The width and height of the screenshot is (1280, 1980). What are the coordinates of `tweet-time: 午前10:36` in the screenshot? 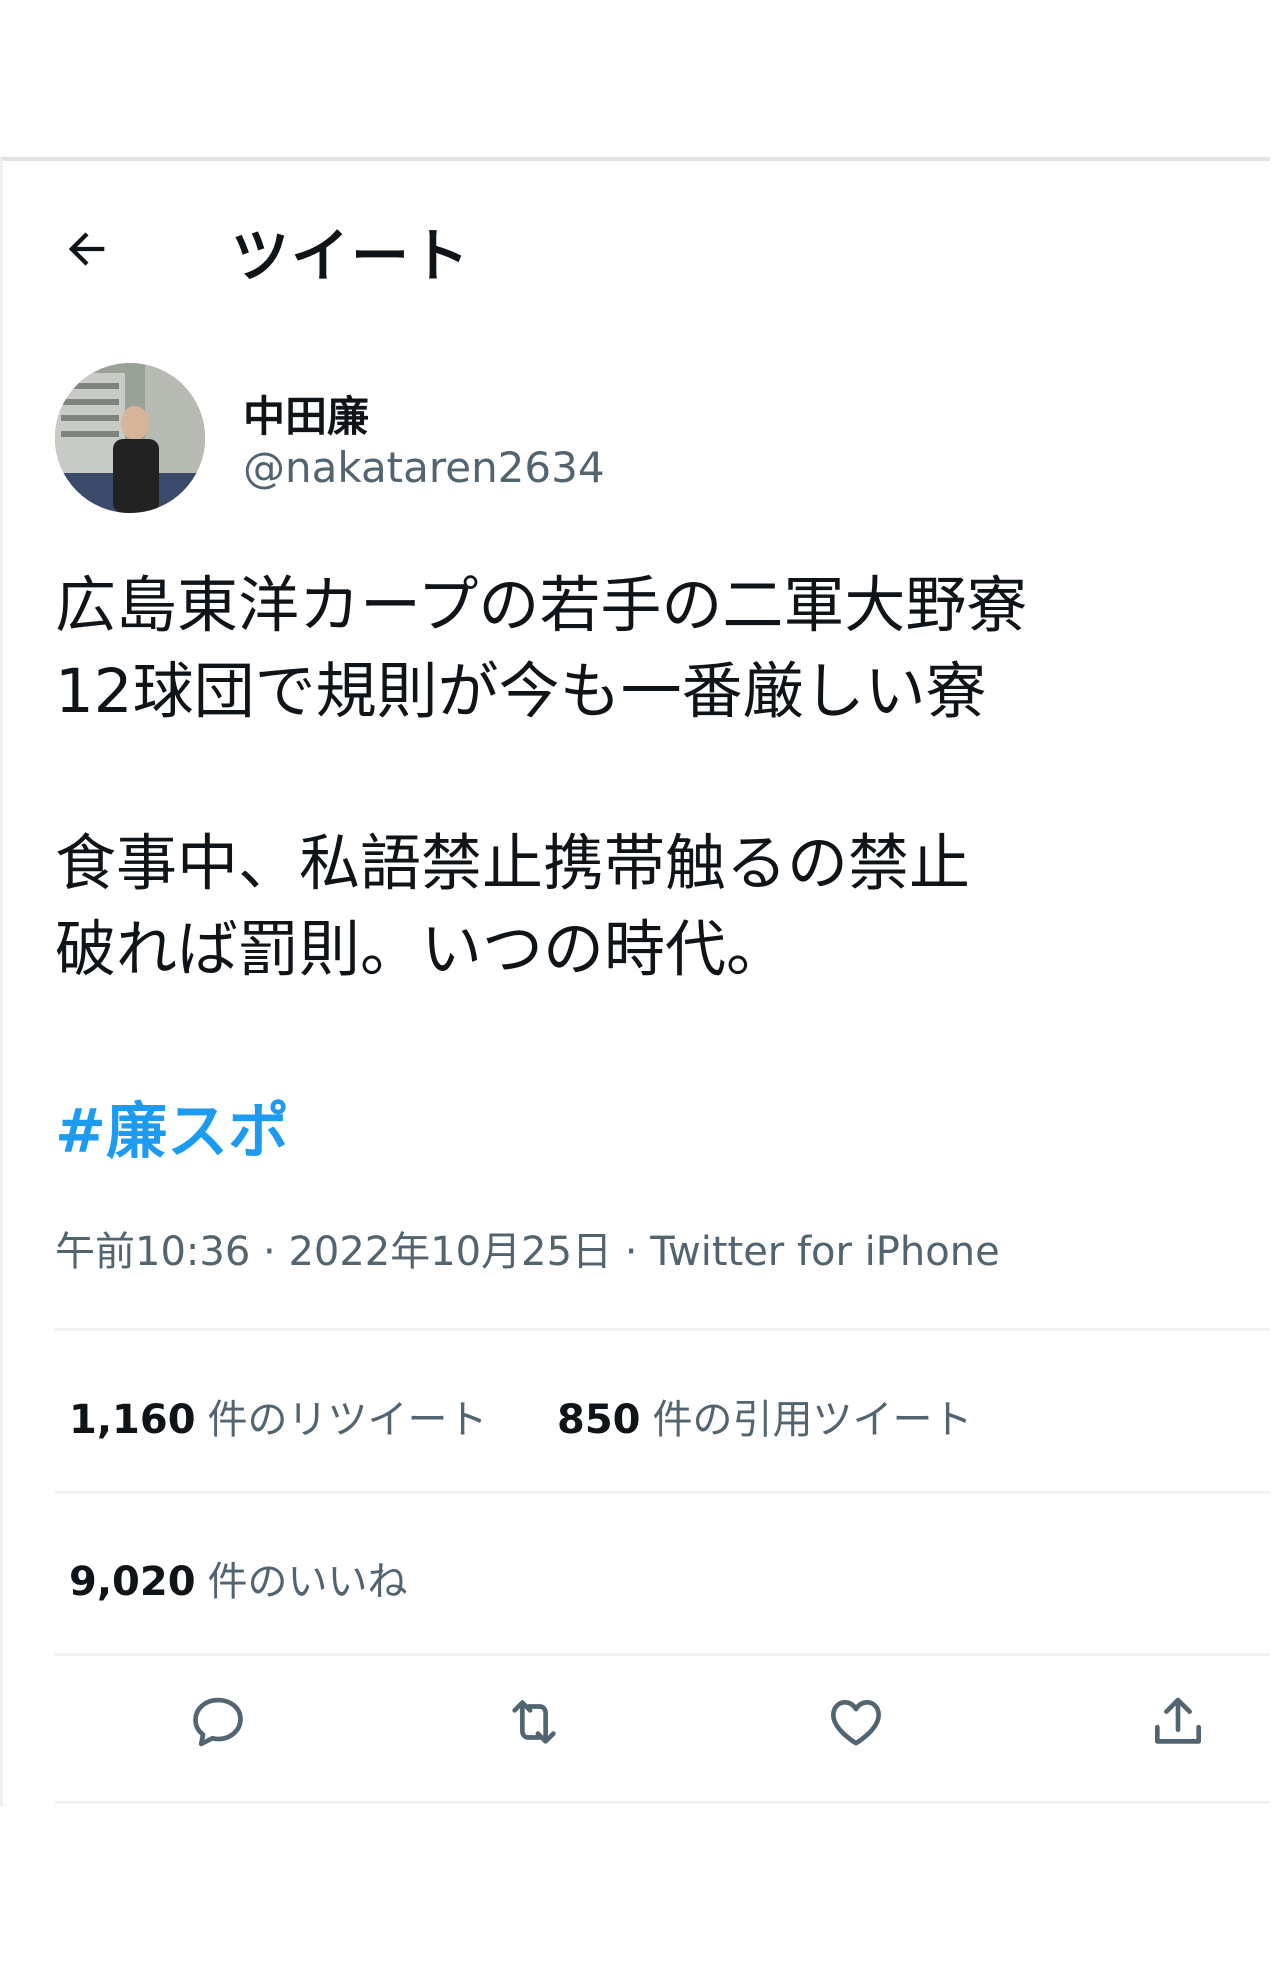 It's located at (152, 1252).